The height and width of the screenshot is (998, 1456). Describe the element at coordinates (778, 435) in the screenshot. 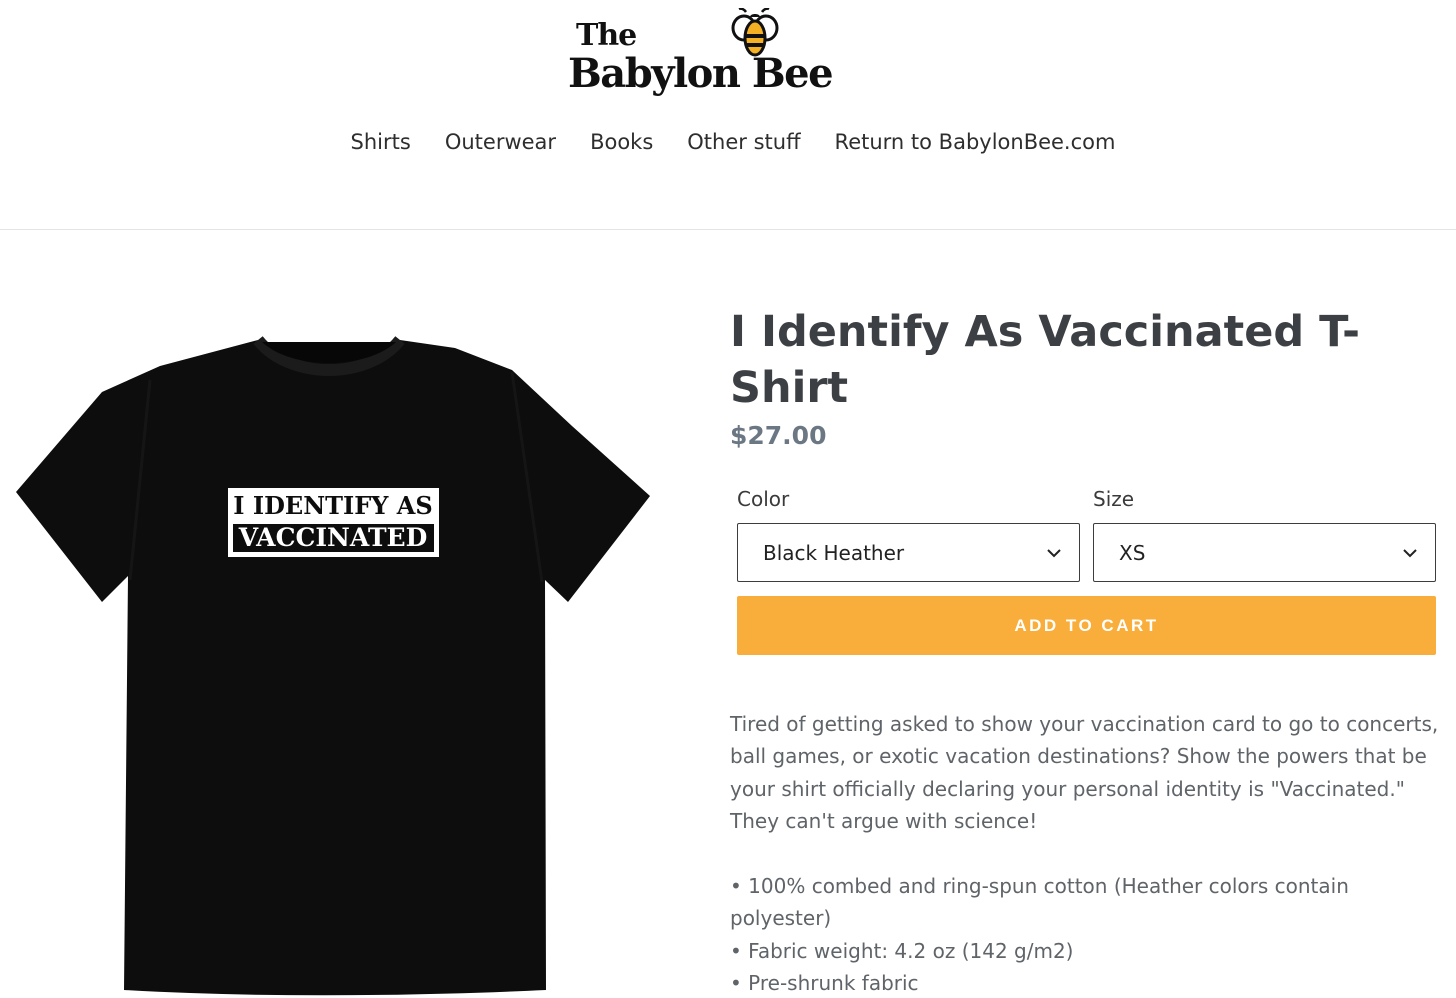

I see `product-price: $27.00` at that location.